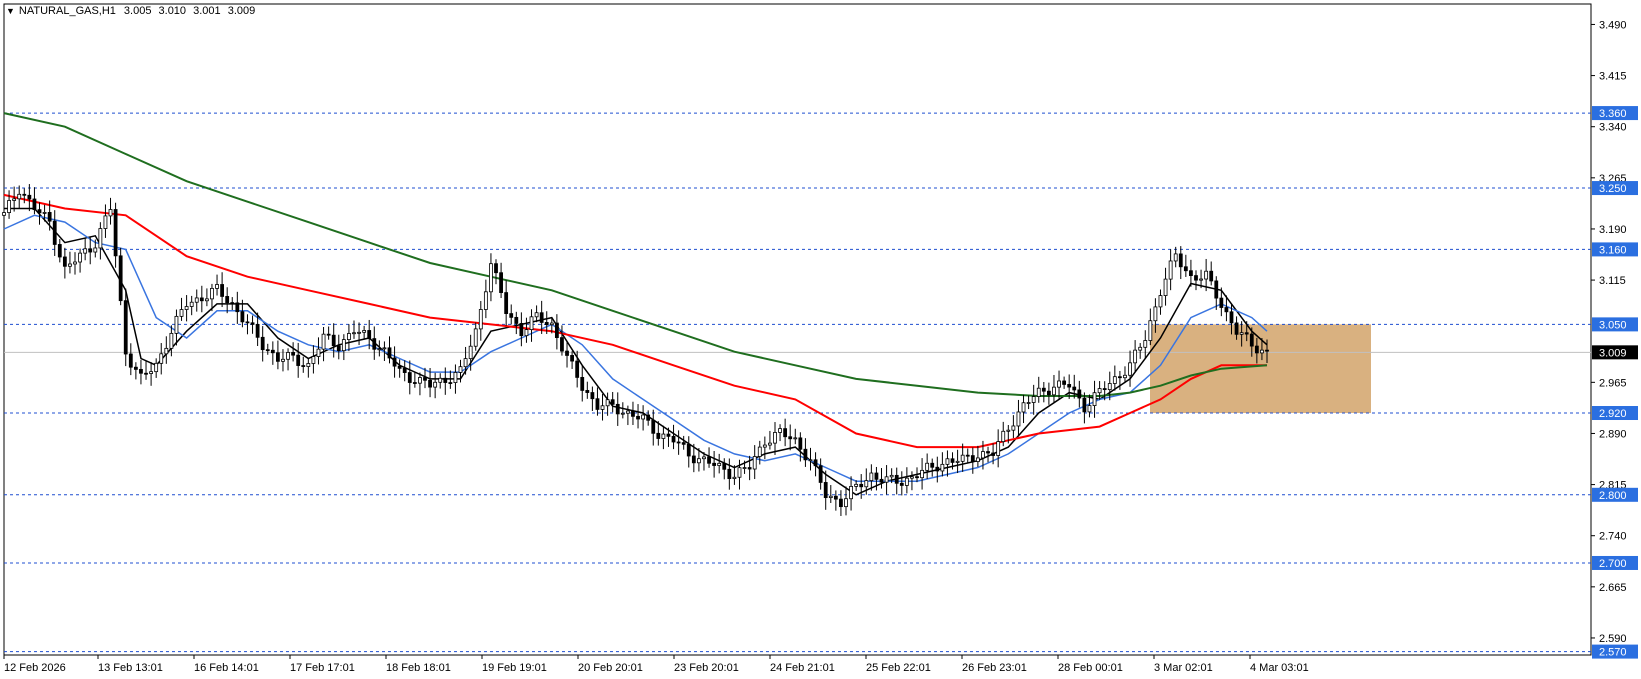  Describe the element at coordinates (1612, 281) in the screenshot. I see `y-tick-label: 3.115` at that location.